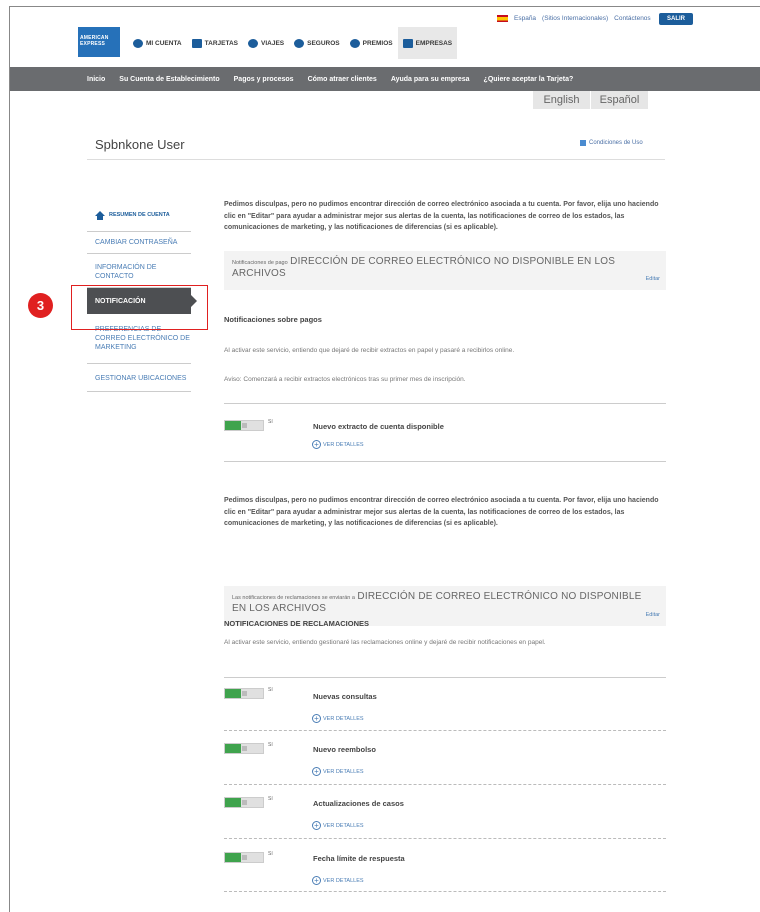  I want to click on payments-heading: Notificaciones sobre pagos, so click(273, 319).